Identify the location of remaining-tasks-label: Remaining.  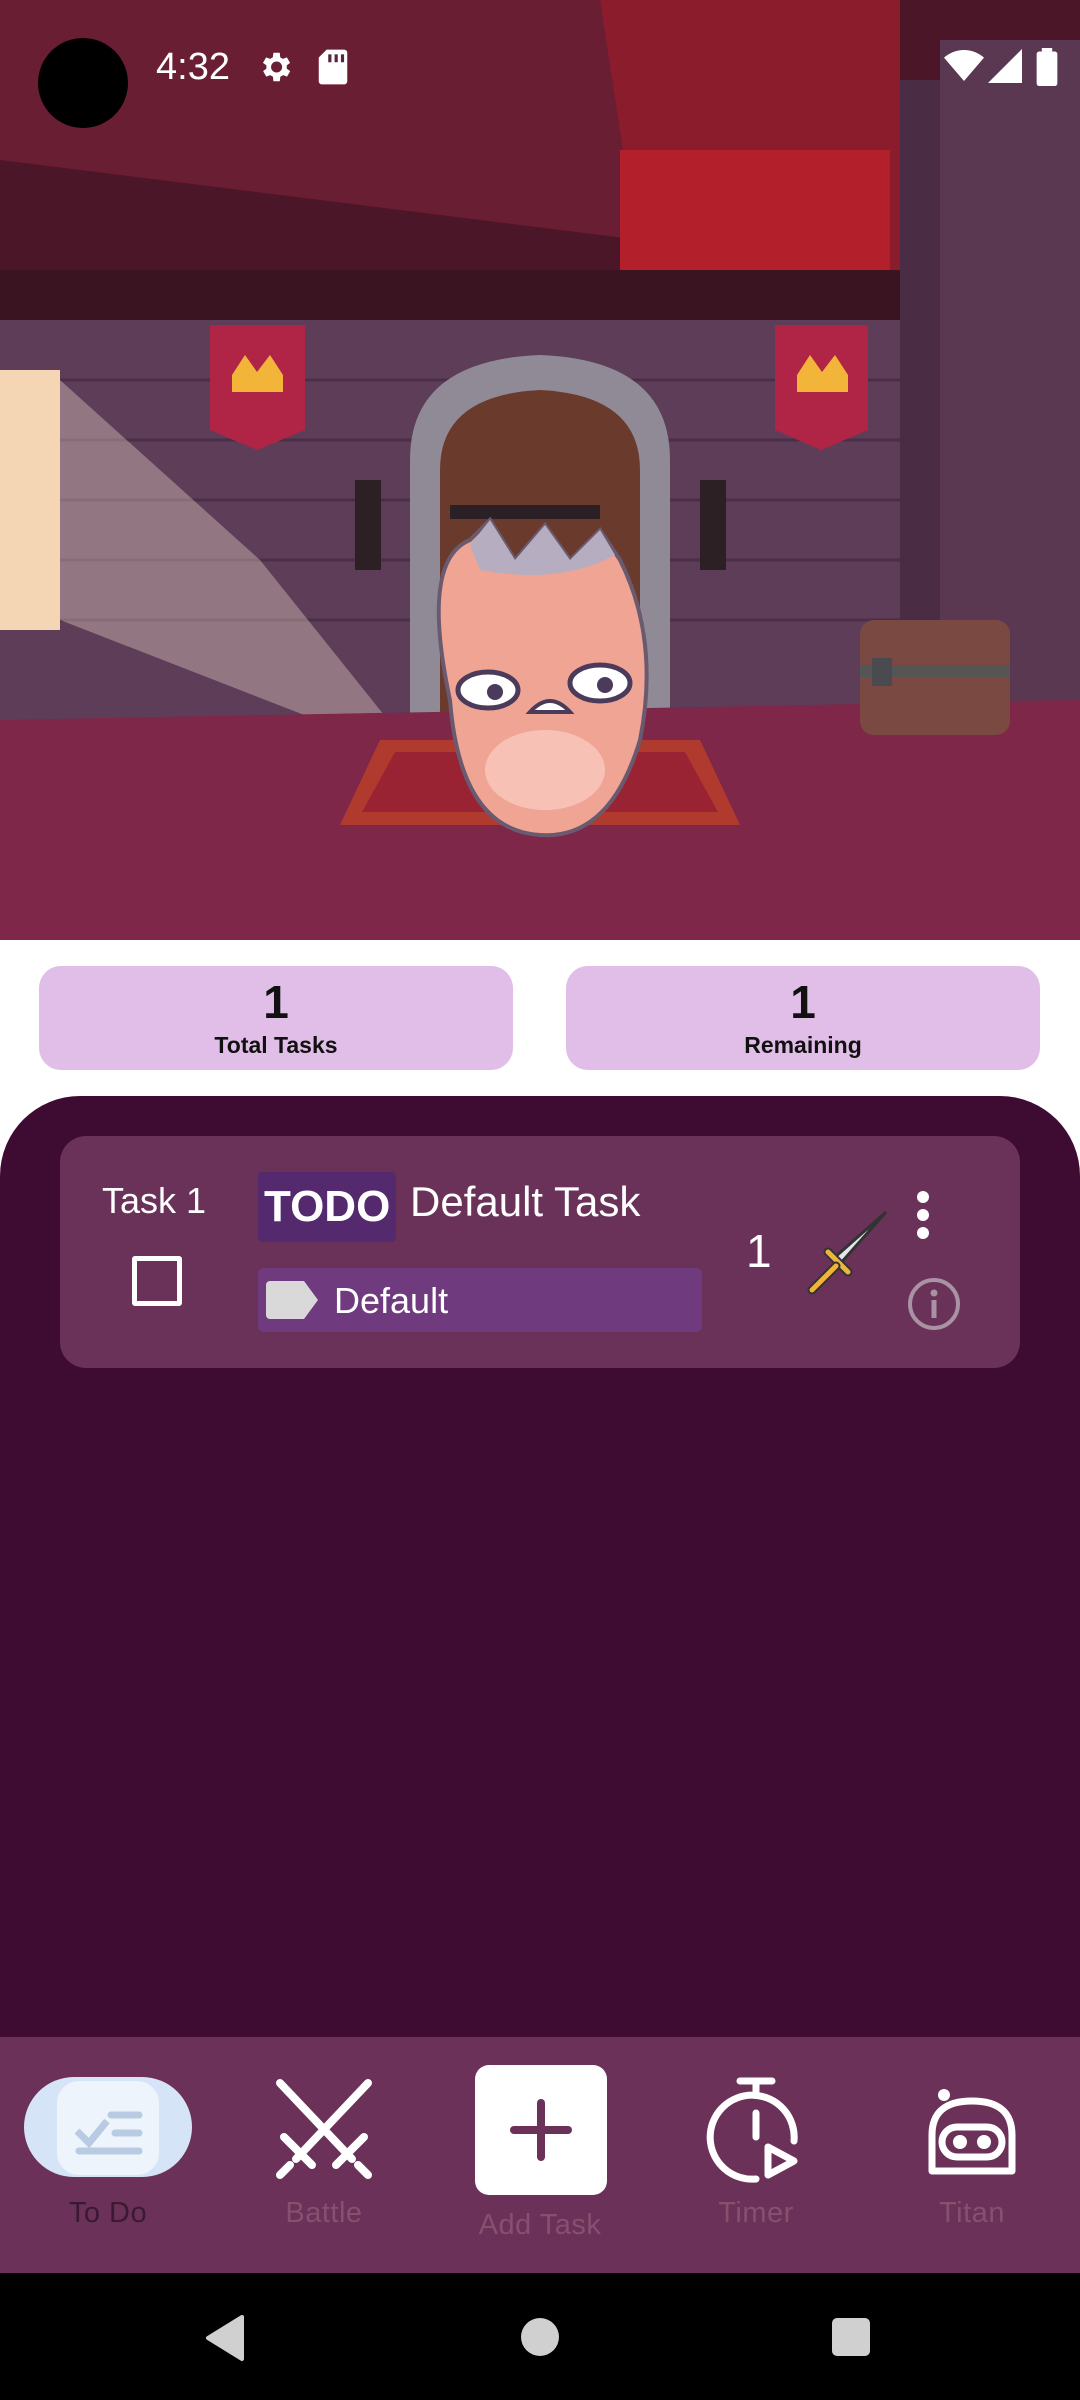
(803, 1045).